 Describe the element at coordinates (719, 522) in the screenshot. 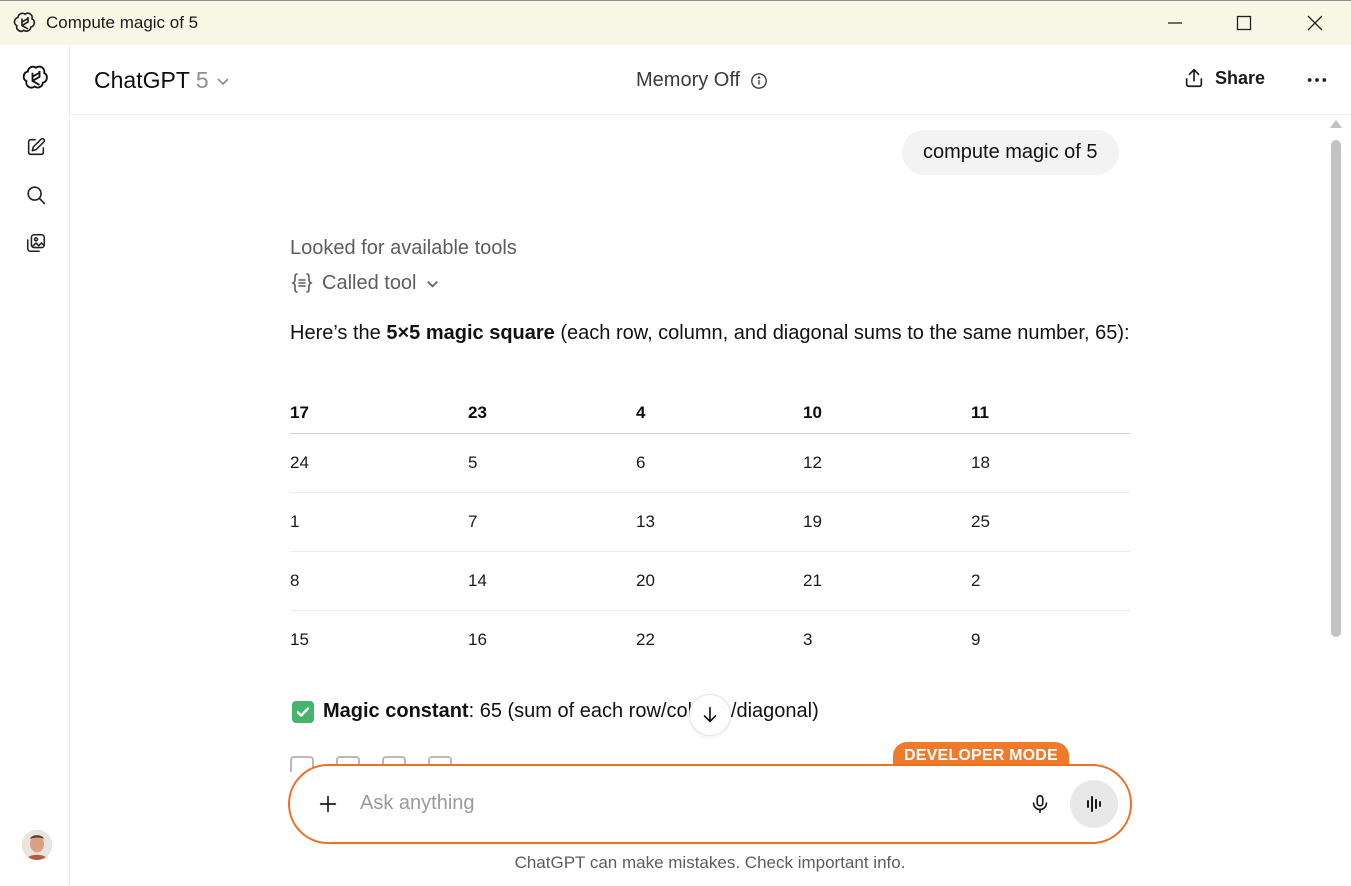

I see `table-cell: 13` at that location.